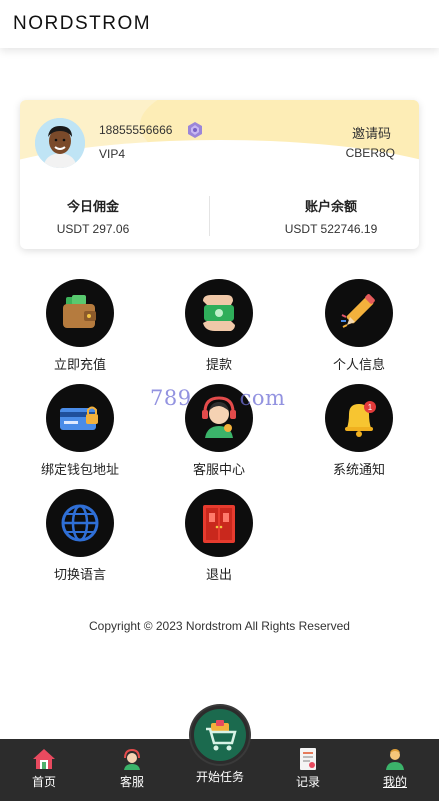 The height and width of the screenshot is (801, 439). I want to click on user-icon, so click(395, 759).